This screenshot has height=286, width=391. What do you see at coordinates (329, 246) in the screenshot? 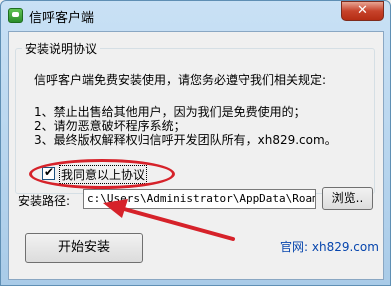
I see `official-site-link: 官网: xh829.com` at bounding box center [329, 246].